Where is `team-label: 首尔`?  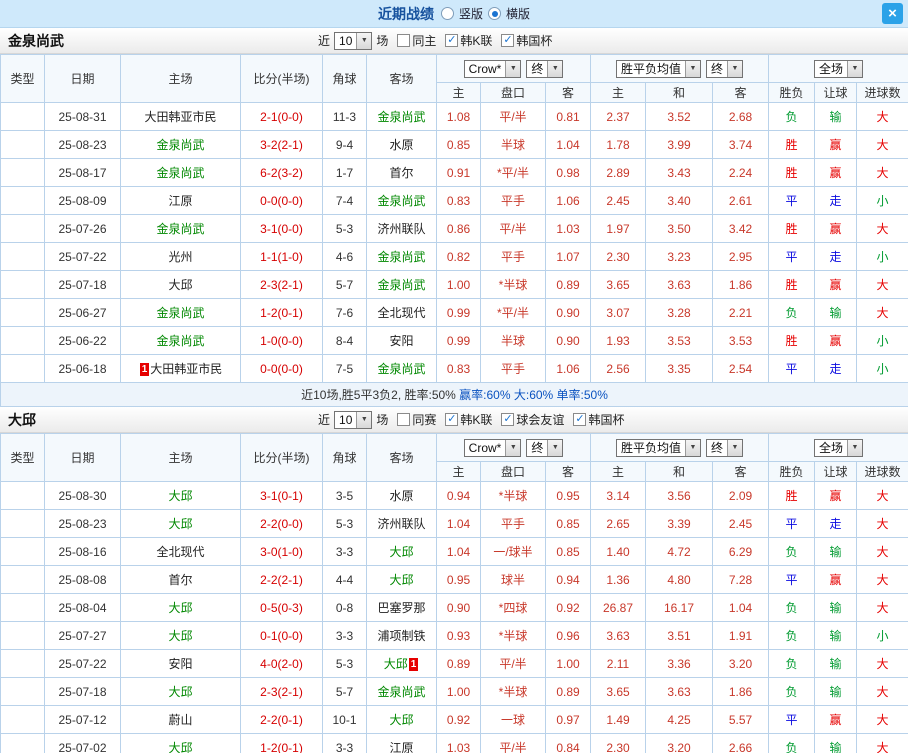
team-label: 首尔 is located at coordinates (180, 580).